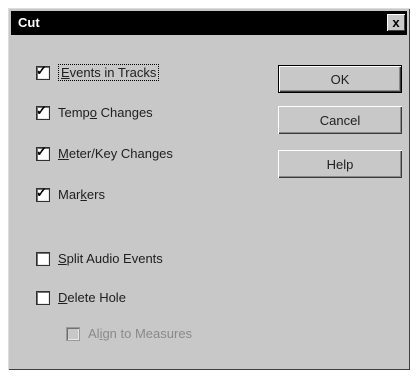 This screenshot has height=379, width=418. I want to click on align-to-measures-label: Align to Measures, so click(140, 333).